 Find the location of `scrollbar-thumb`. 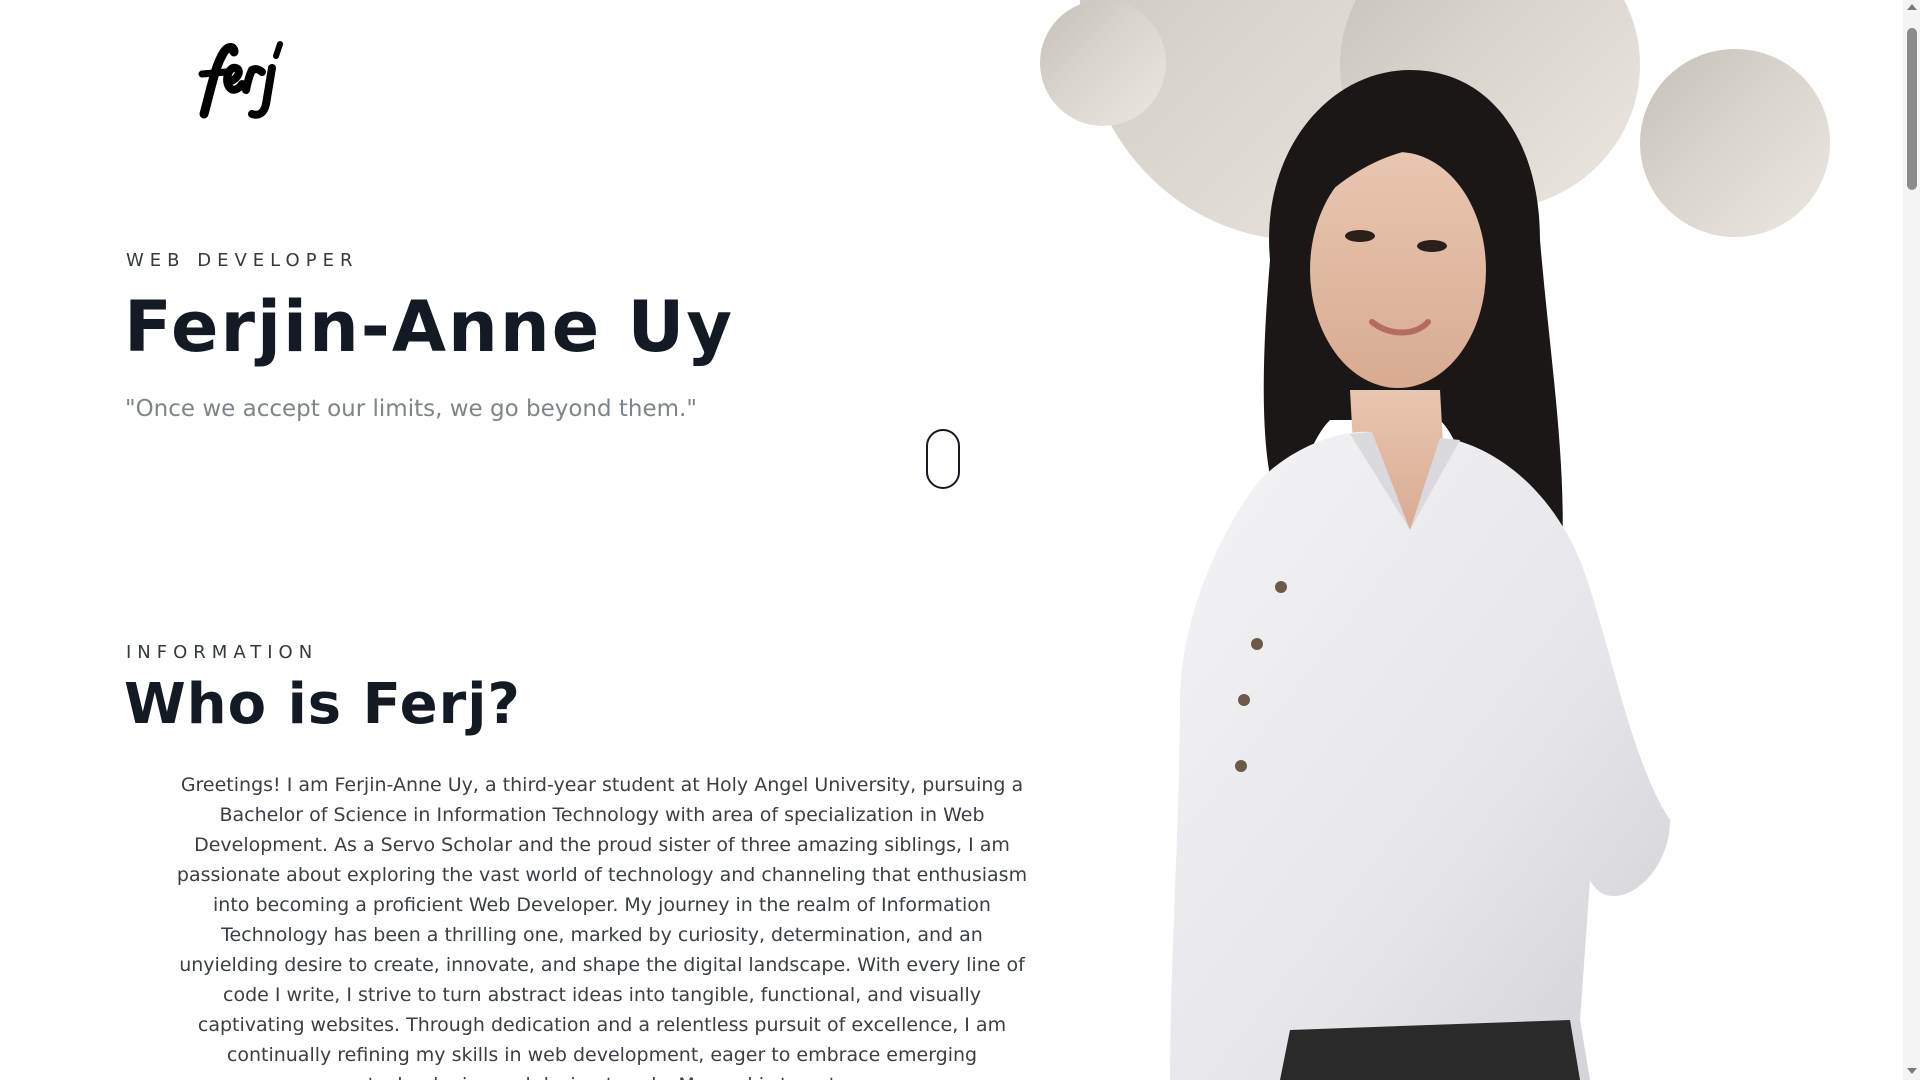

scrollbar-thumb is located at coordinates (1912, 109).